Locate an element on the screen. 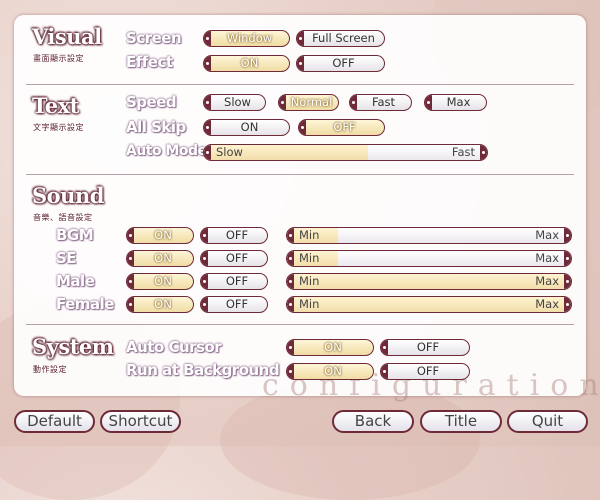 The image size is (600, 500). effect-label: Effect is located at coordinates (149, 62).